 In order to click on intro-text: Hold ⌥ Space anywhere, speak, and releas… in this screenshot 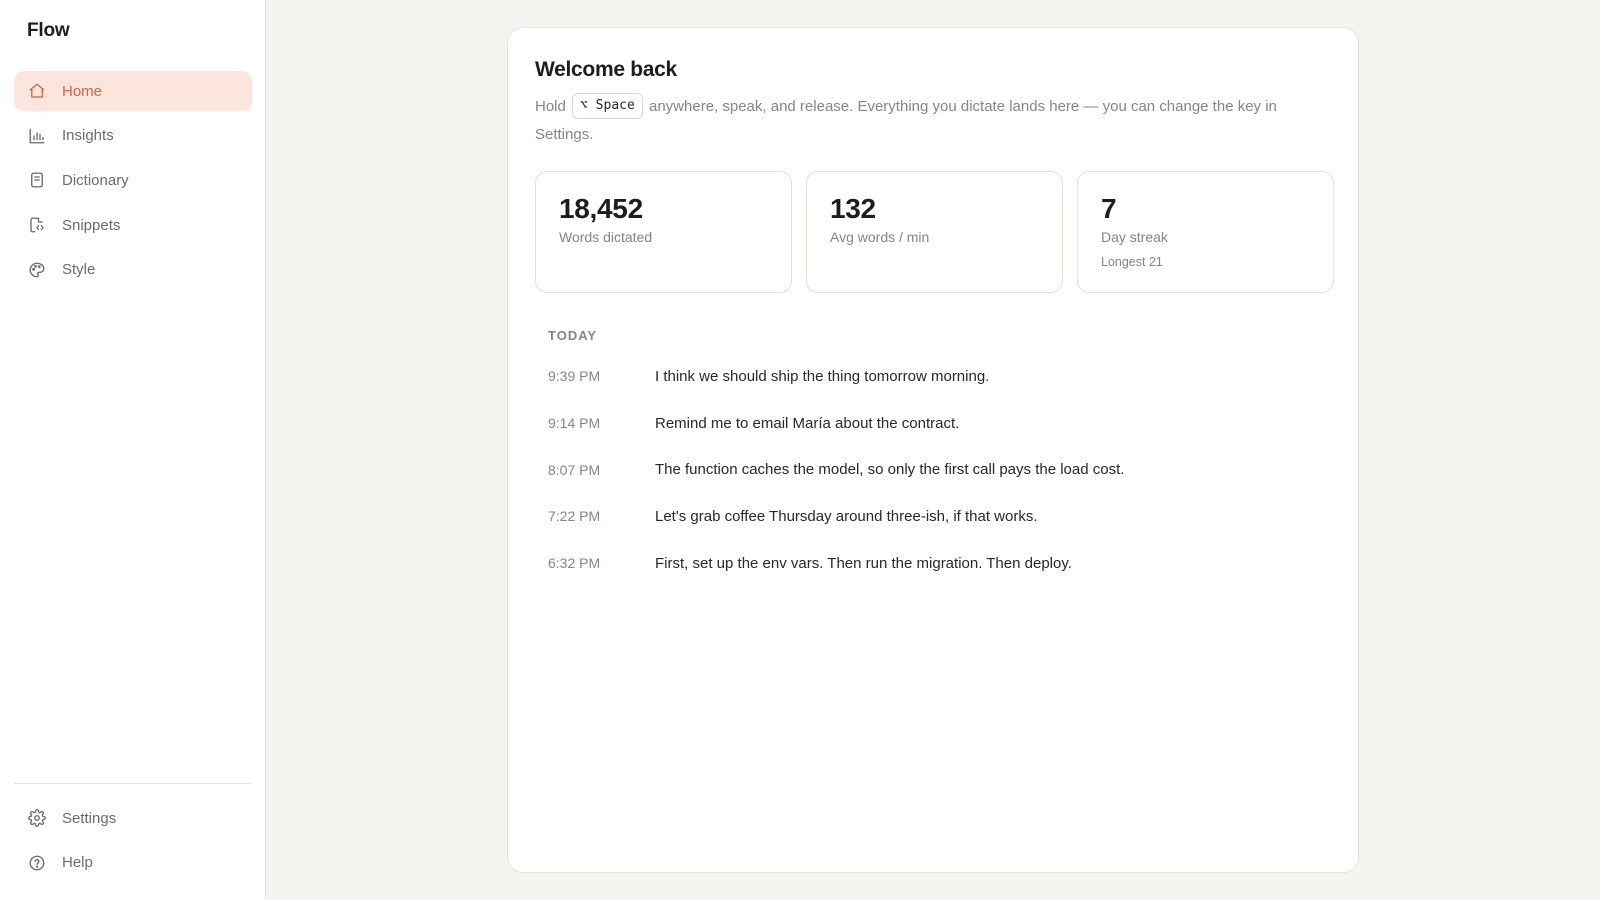, I will do `click(925, 121)`.